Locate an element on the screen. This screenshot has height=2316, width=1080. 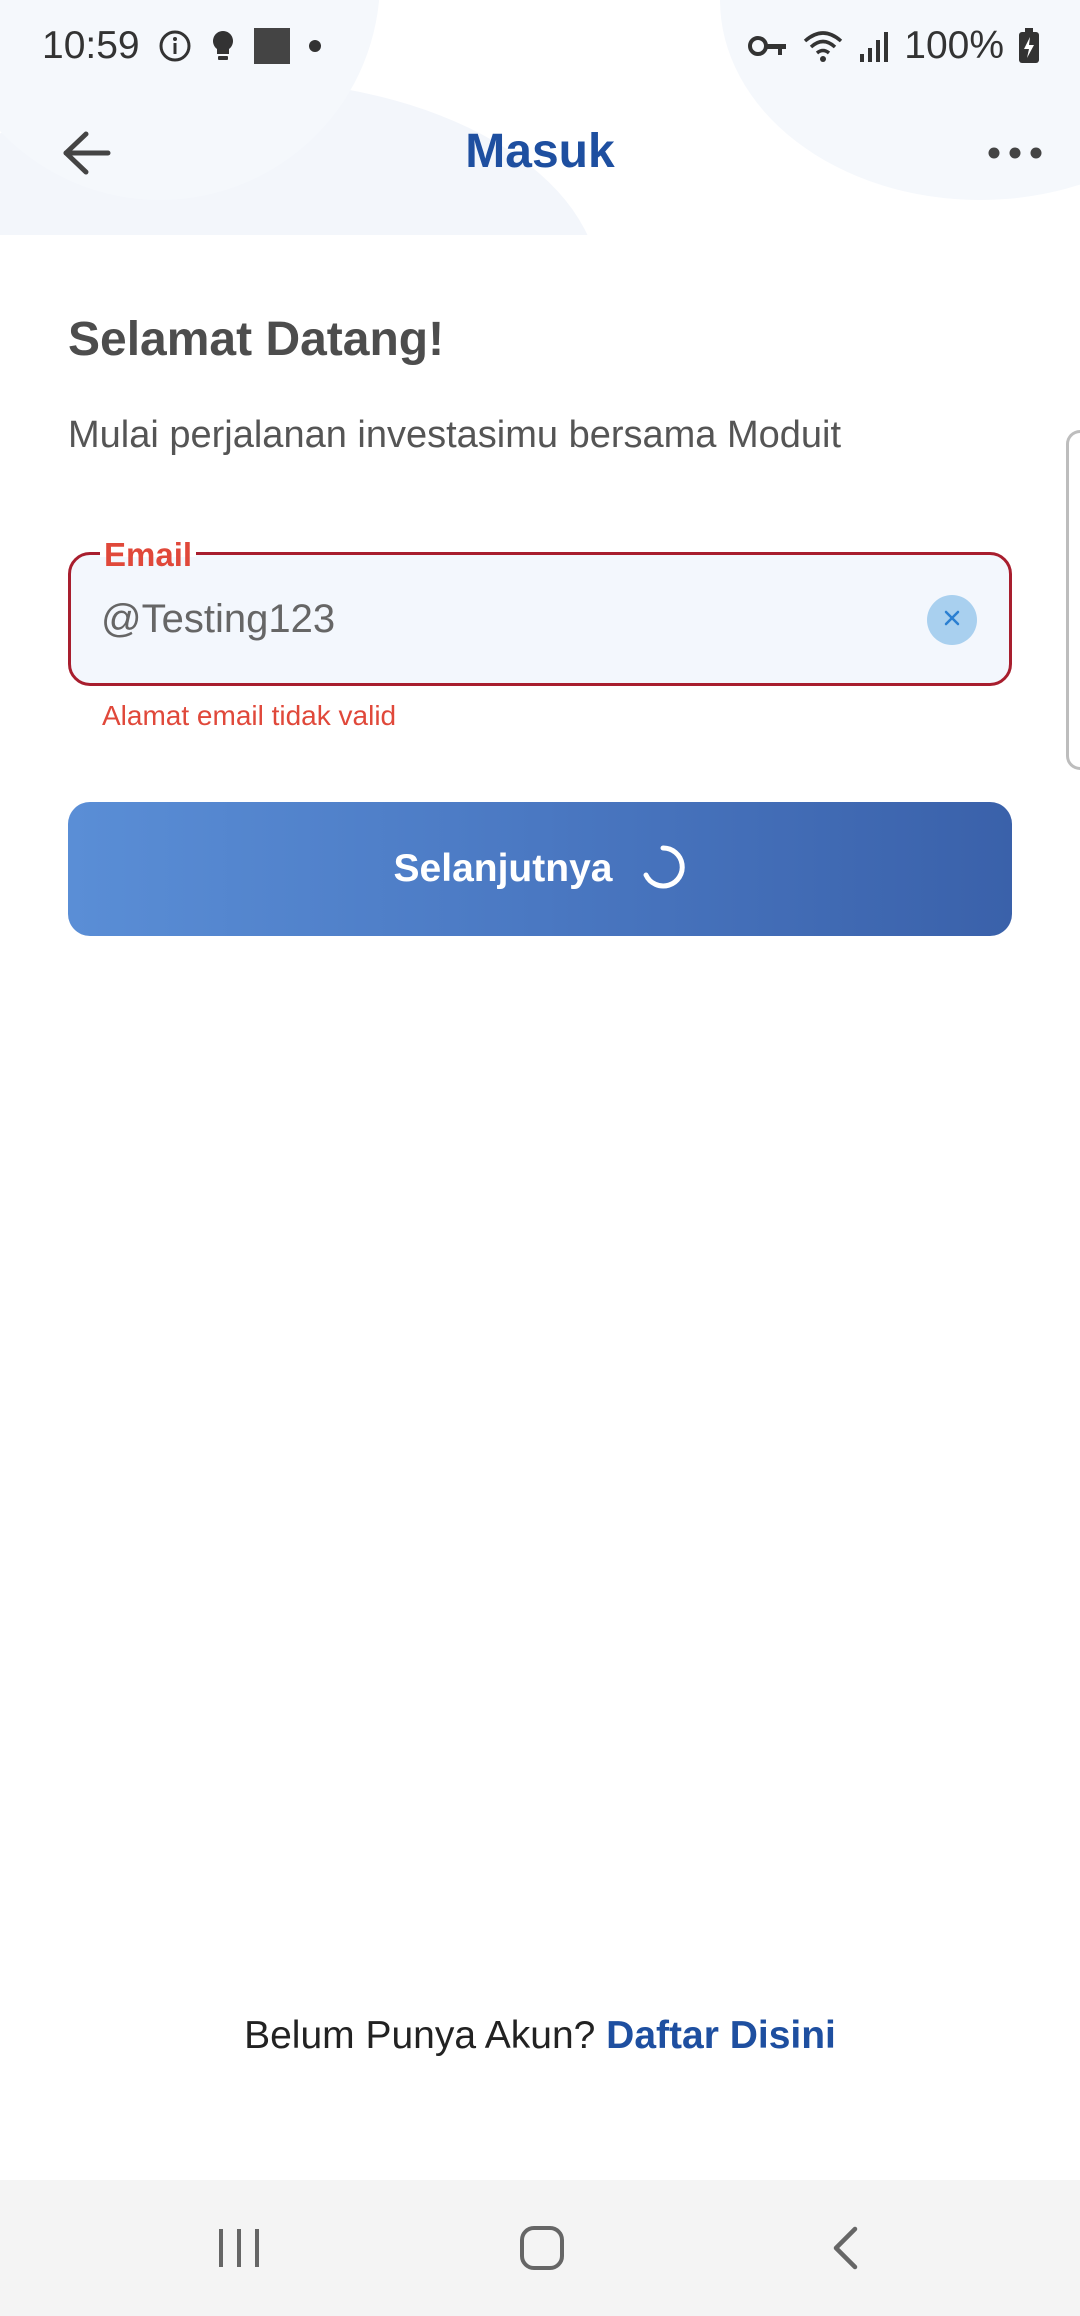
signup-prompt: Belum Punya Akun? Daftar Disini is located at coordinates (540, 2036).